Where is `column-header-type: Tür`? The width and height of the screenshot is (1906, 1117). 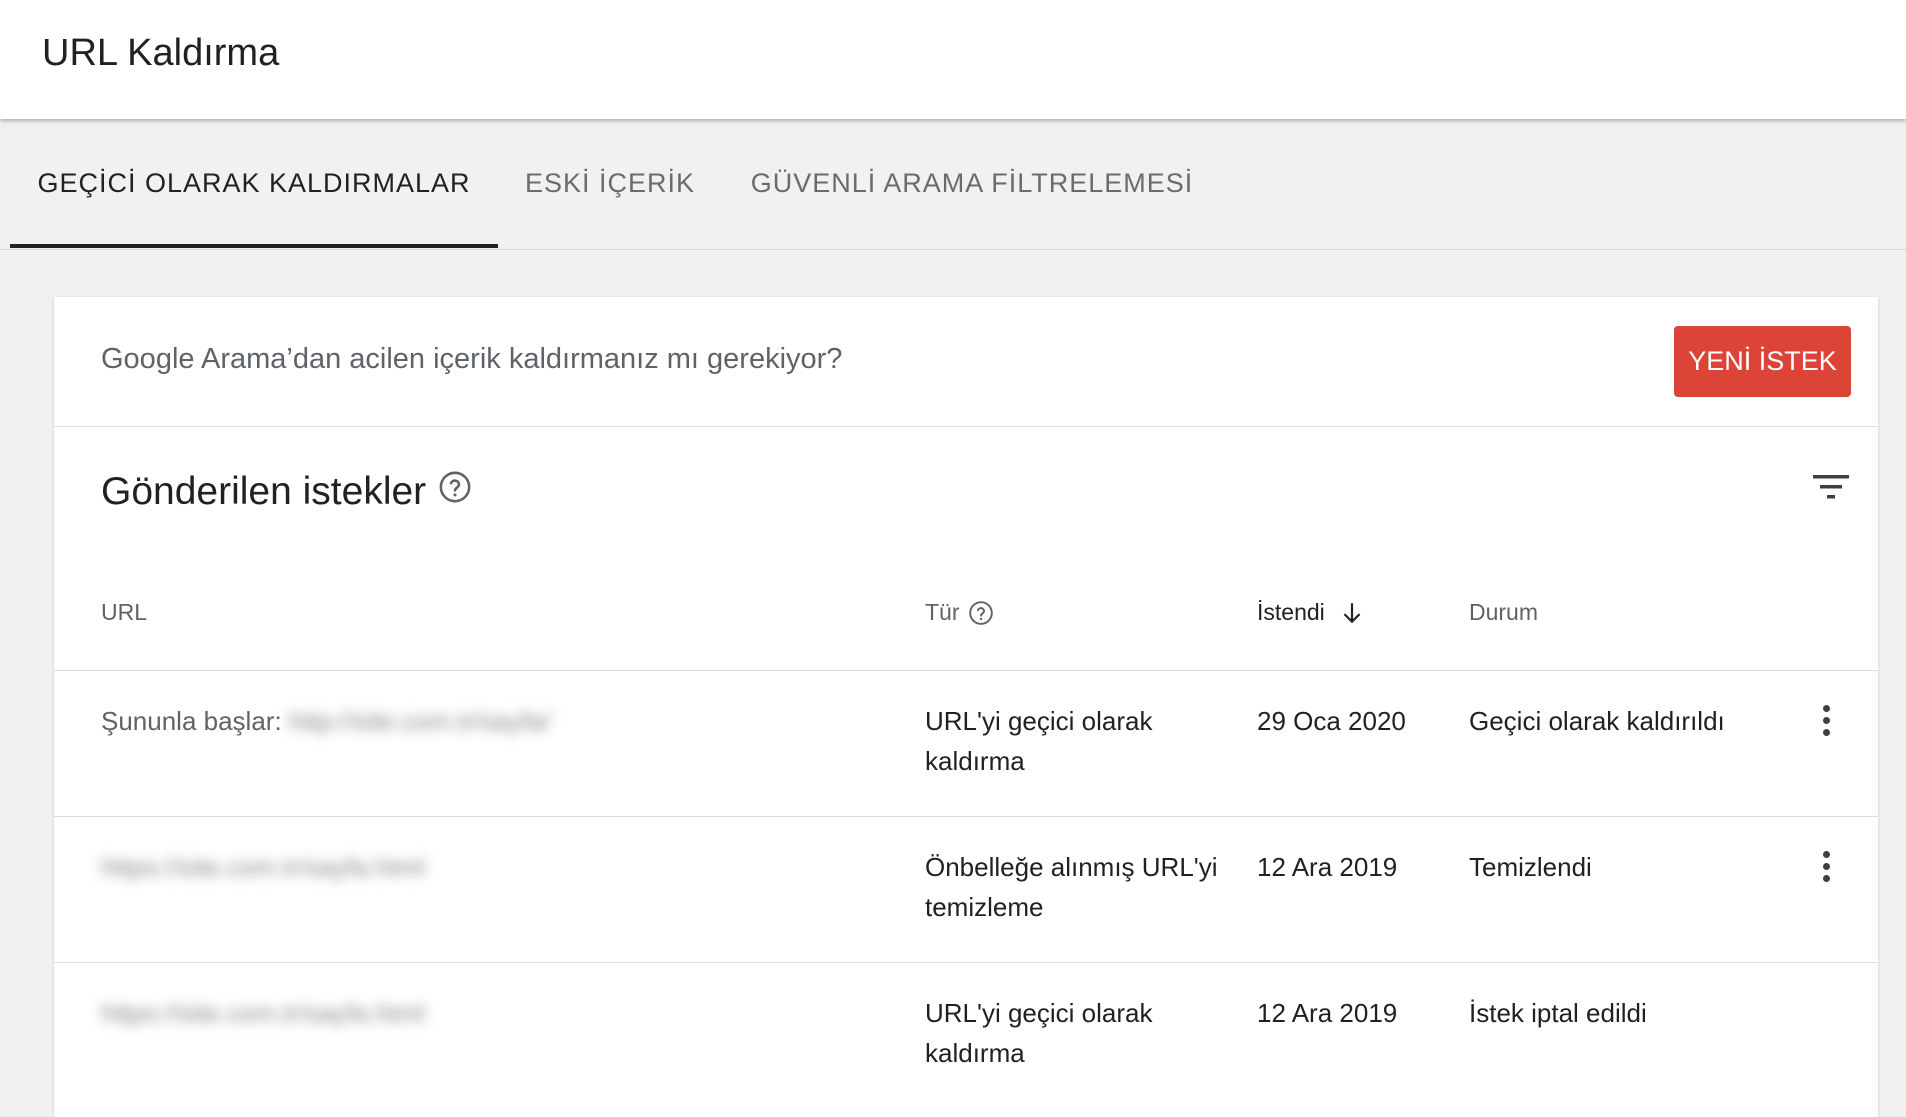
column-header-type: Tür is located at coordinates (959, 612).